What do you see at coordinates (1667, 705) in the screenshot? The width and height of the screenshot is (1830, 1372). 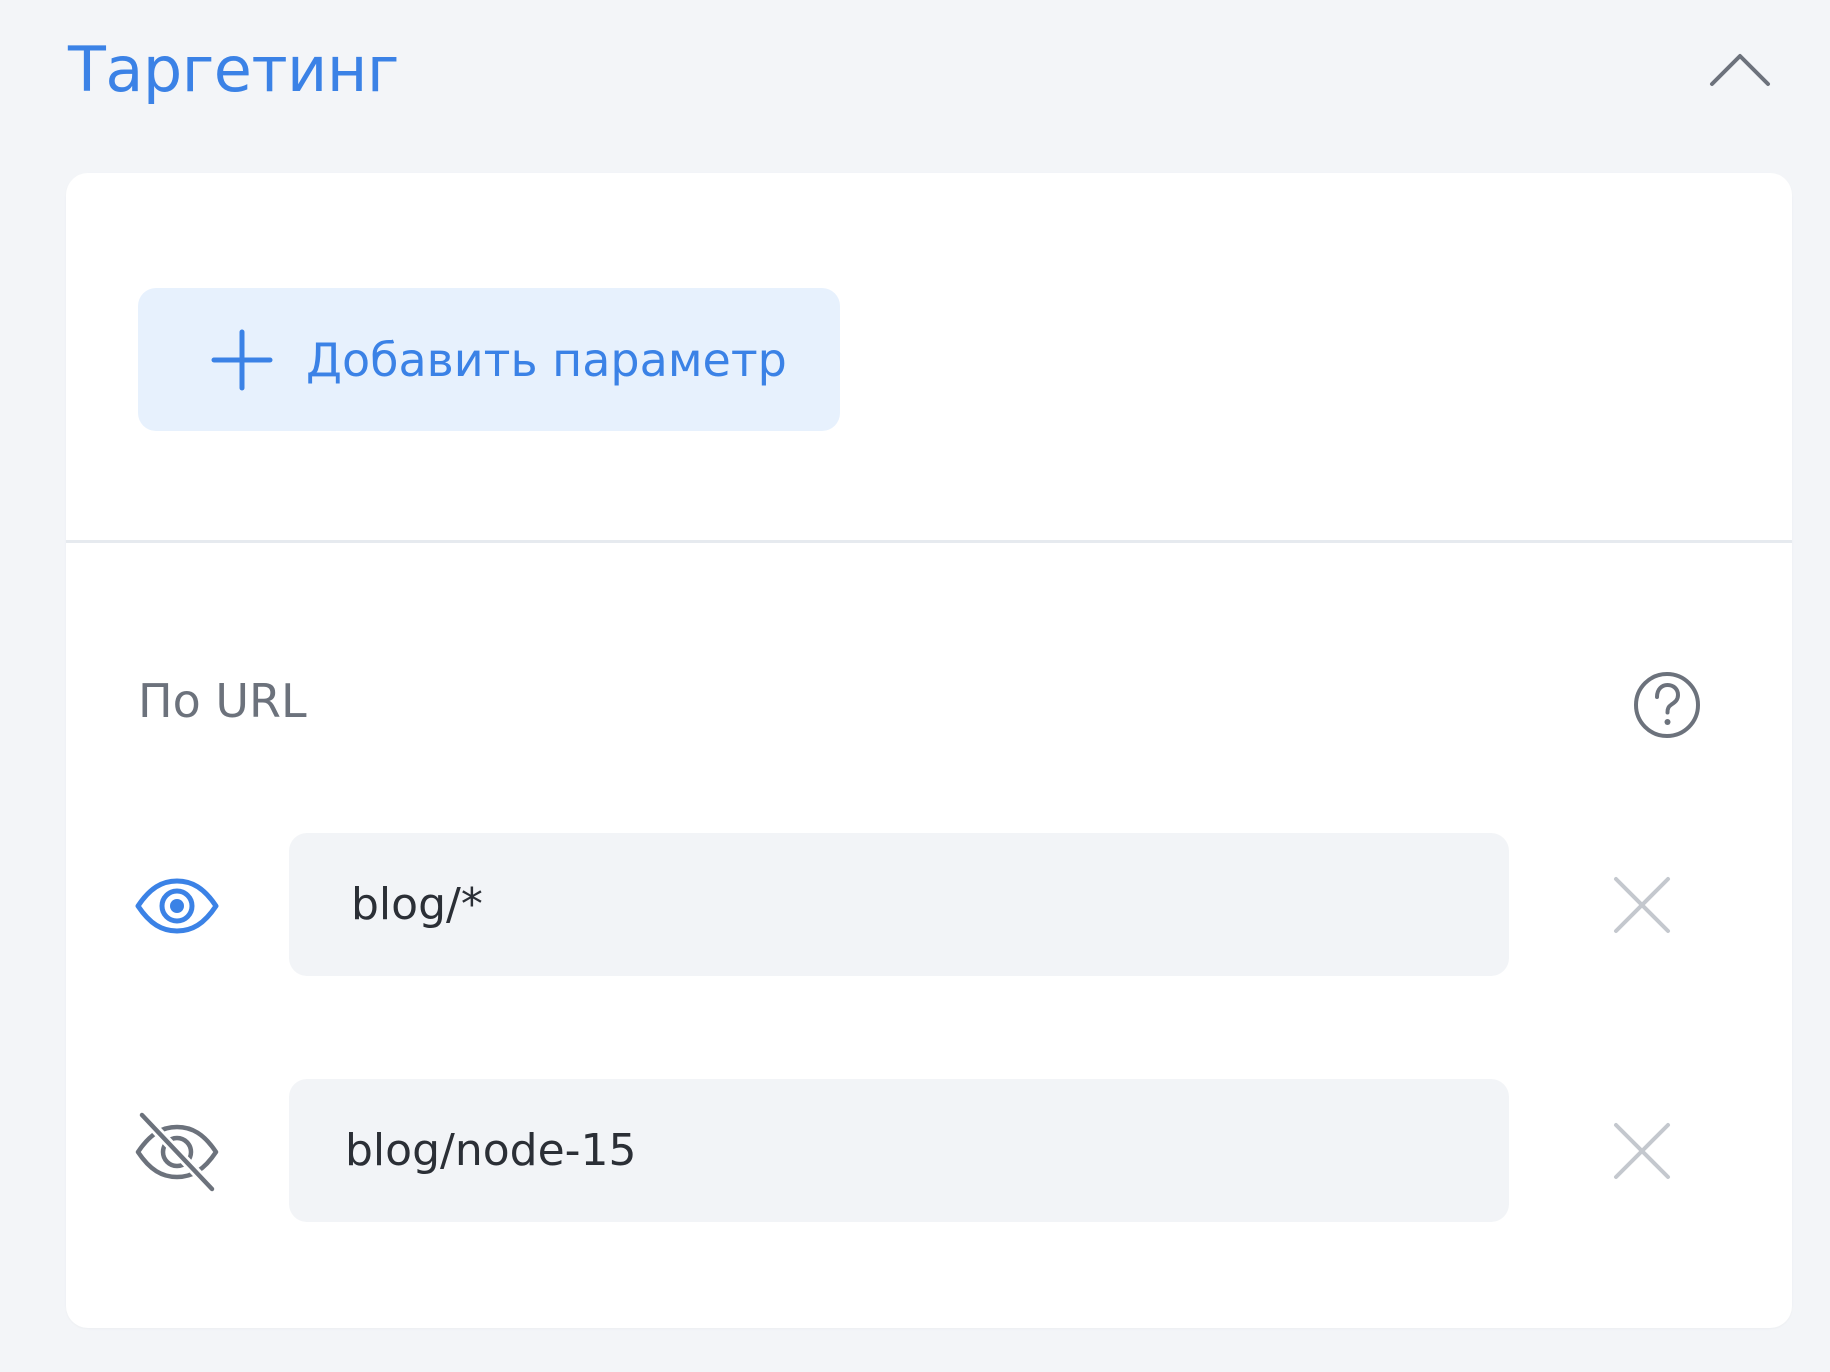 I see `question-circle-icon` at bounding box center [1667, 705].